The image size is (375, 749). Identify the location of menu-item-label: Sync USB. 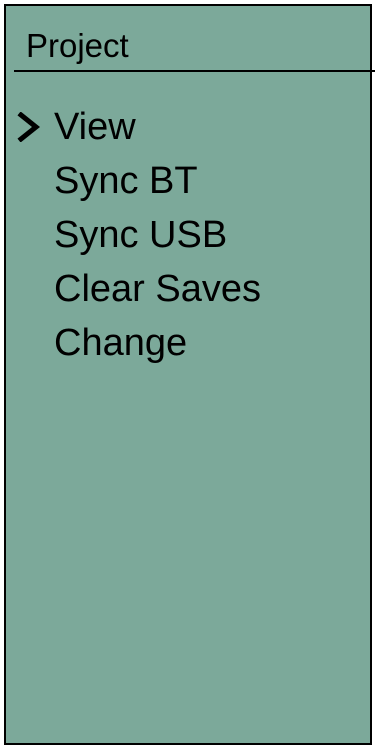
(141, 235).